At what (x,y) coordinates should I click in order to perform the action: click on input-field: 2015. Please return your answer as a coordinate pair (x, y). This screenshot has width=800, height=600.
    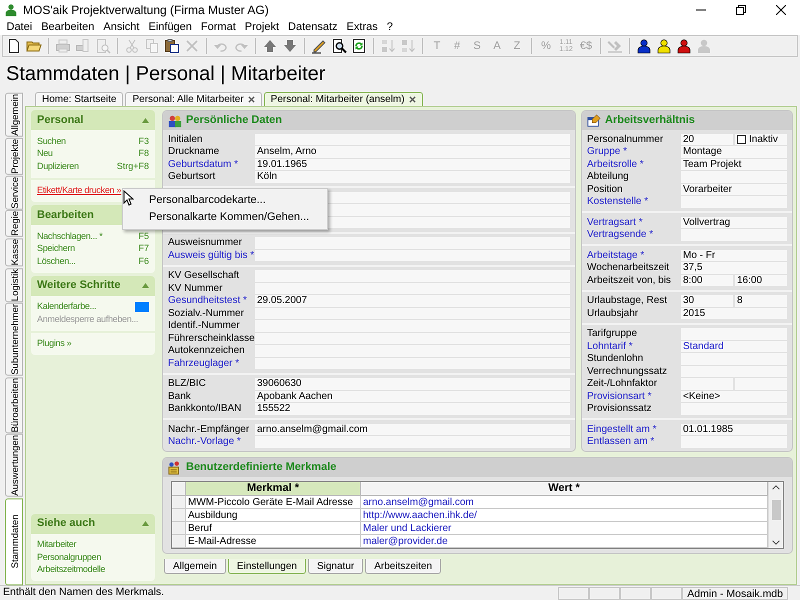
    Looking at the image, I should click on (734, 313).